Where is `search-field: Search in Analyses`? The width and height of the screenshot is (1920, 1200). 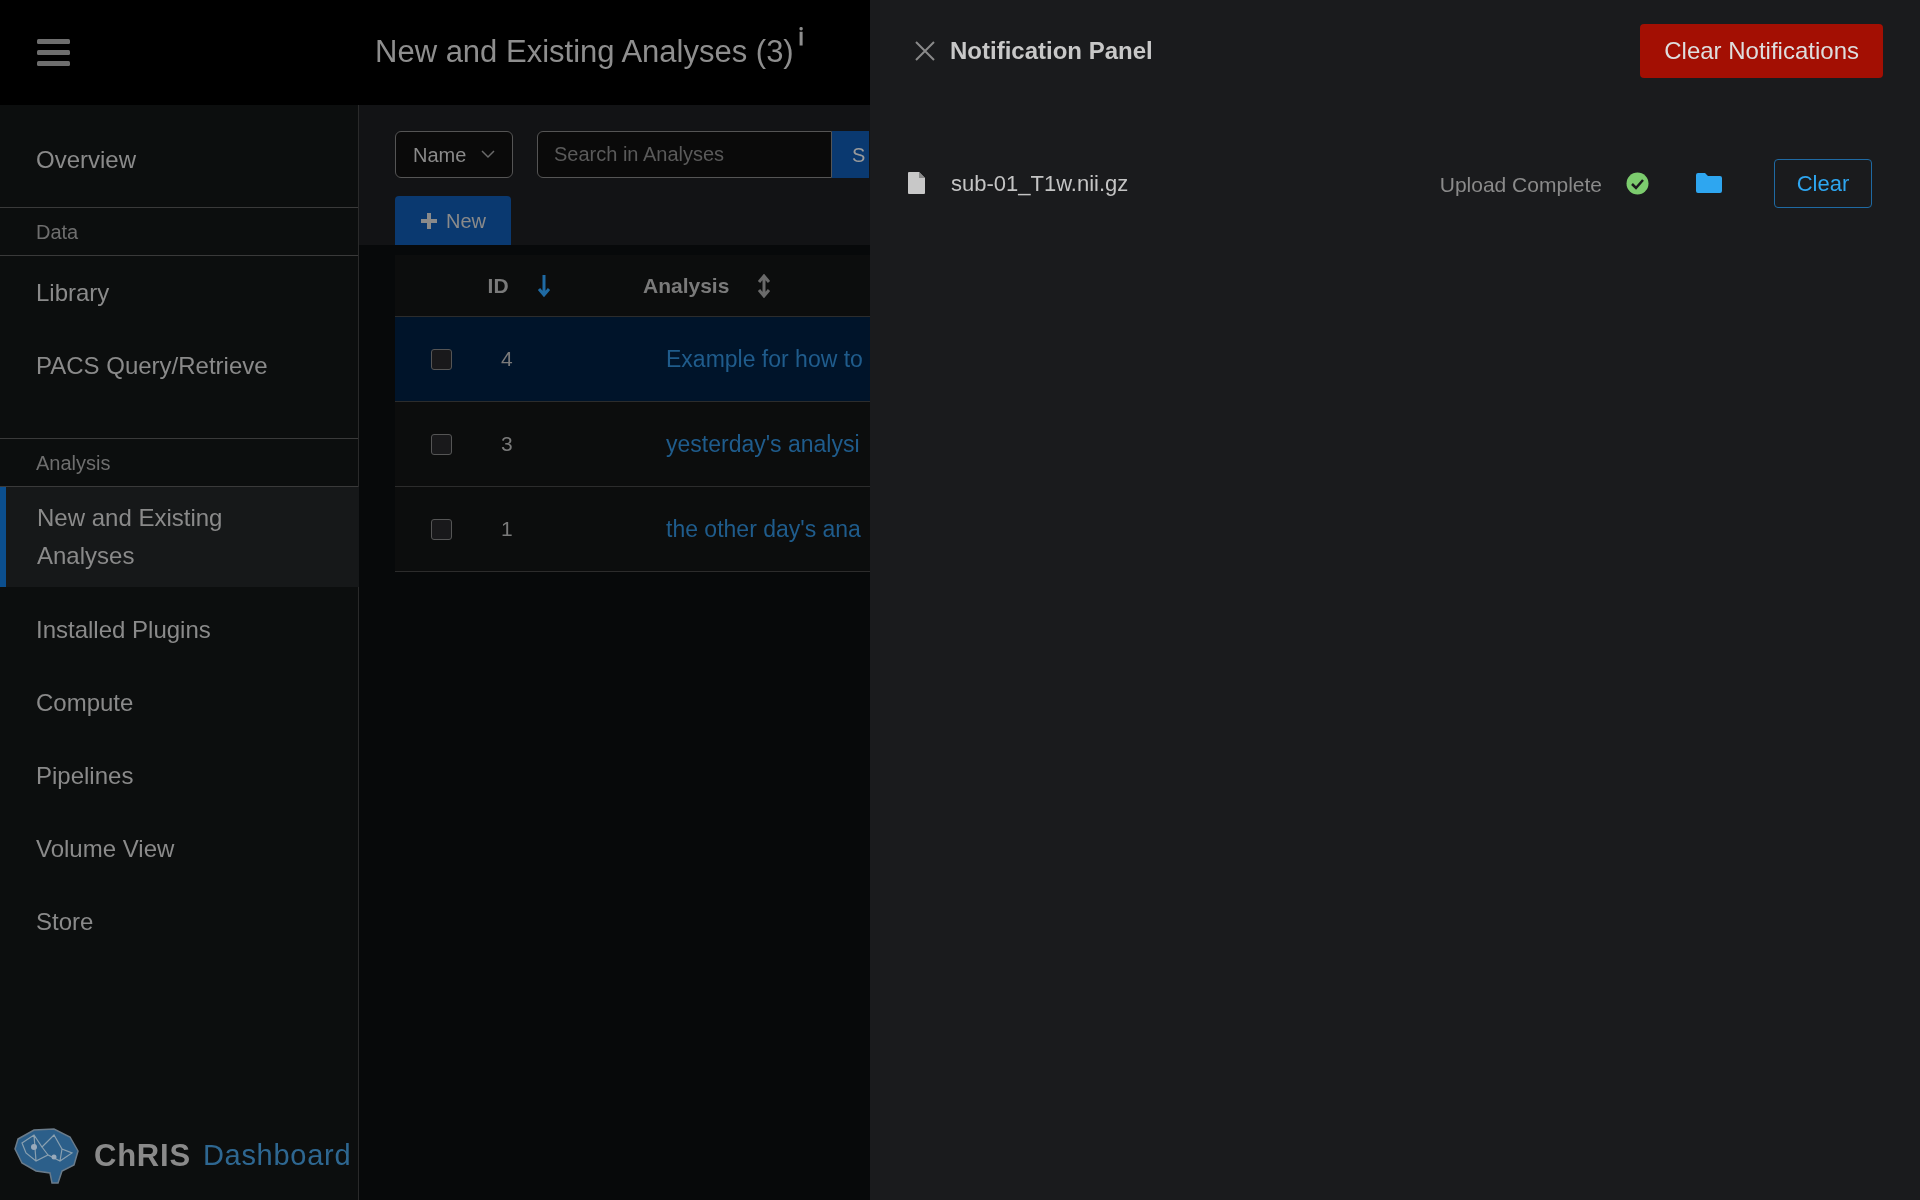
search-field: Search in Analyses is located at coordinates (684, 154).